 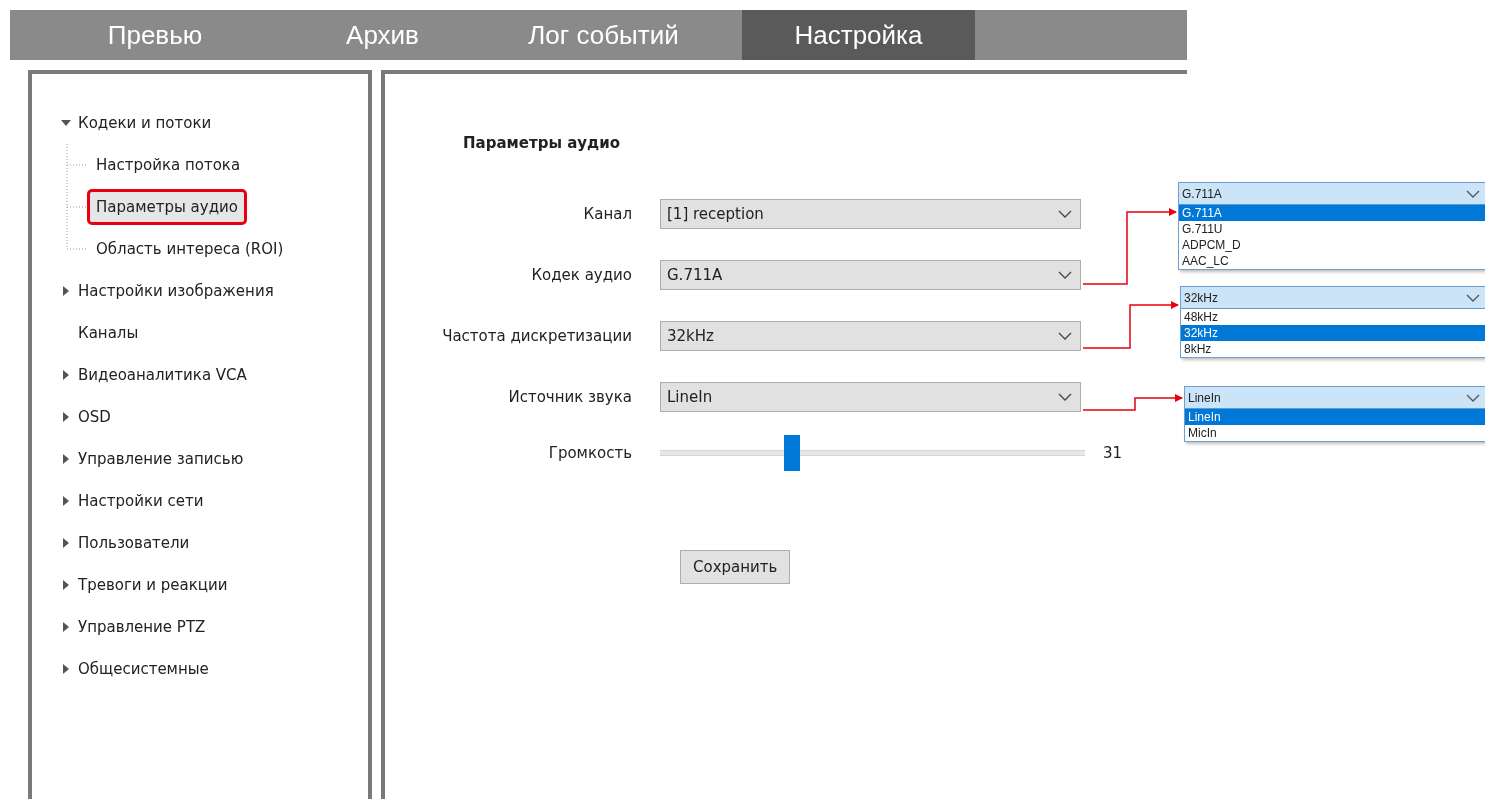 I want to click on tree-item: Настройки сети, so click(x=141, y=501).